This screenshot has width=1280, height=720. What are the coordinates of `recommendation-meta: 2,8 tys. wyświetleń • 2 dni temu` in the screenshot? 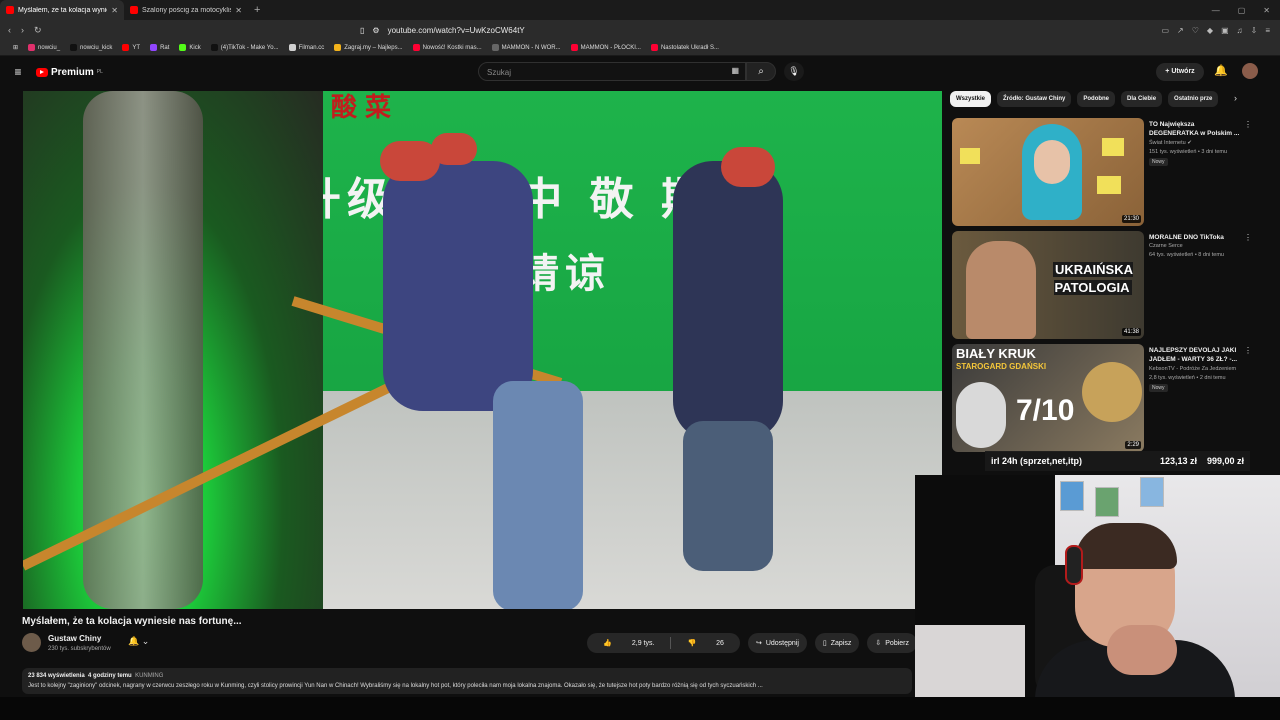 It's located at (1187, 378).